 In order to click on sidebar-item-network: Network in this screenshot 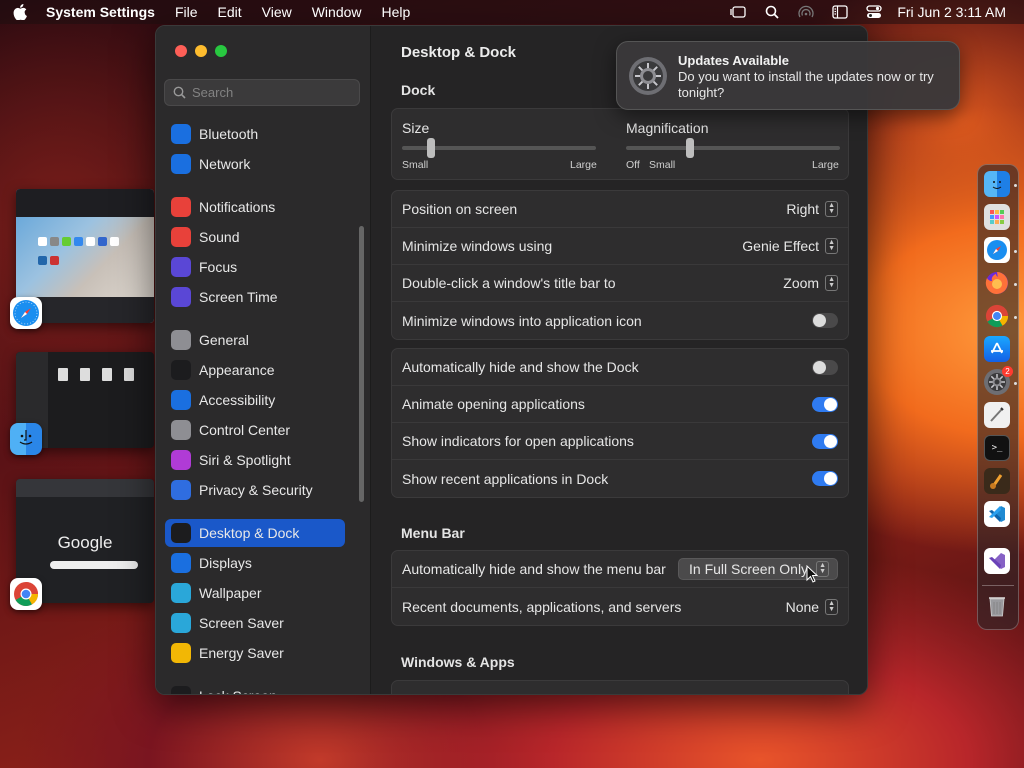, I will do `click(255, 164)`.